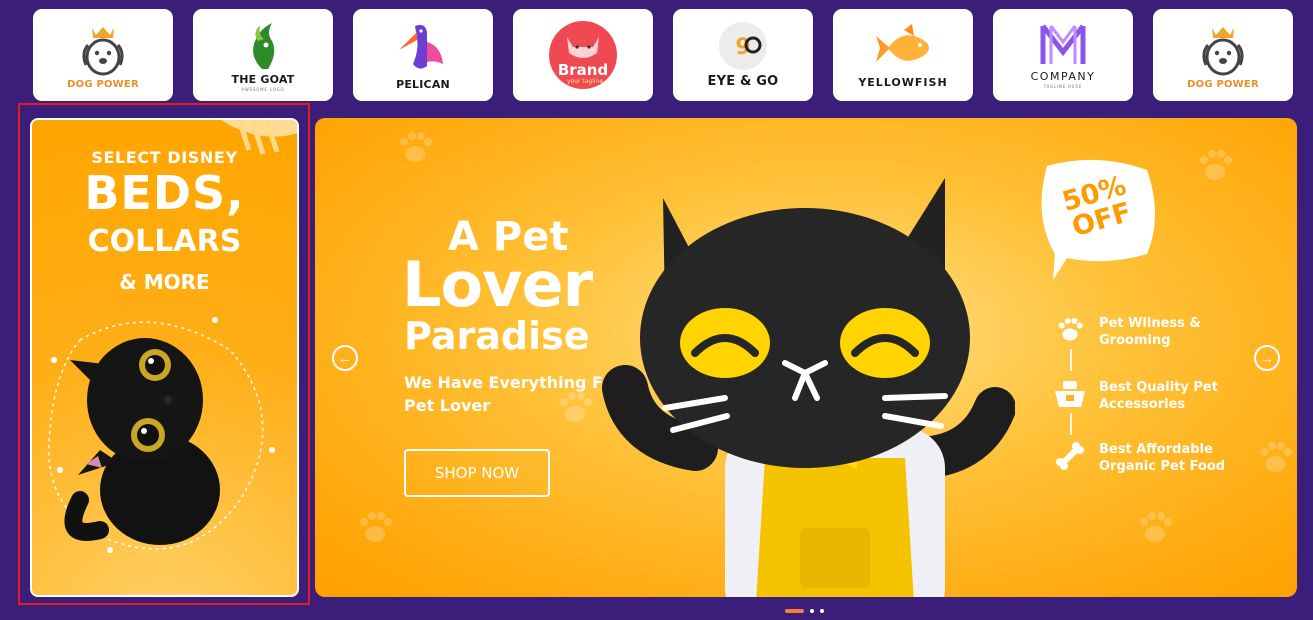  I want to click on cat-face-icon: Brand your tagline, so click(583, 55).